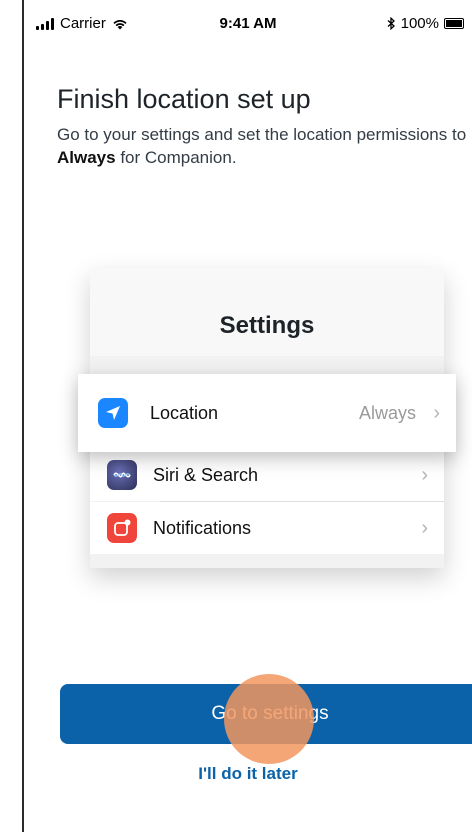 The width and height of the screenshot is (472, 832). What do you see at coordinates (248, 774) in the screenshot?
I see `do-it-later-link: I'll do it later` at bounding box center [248, 774].